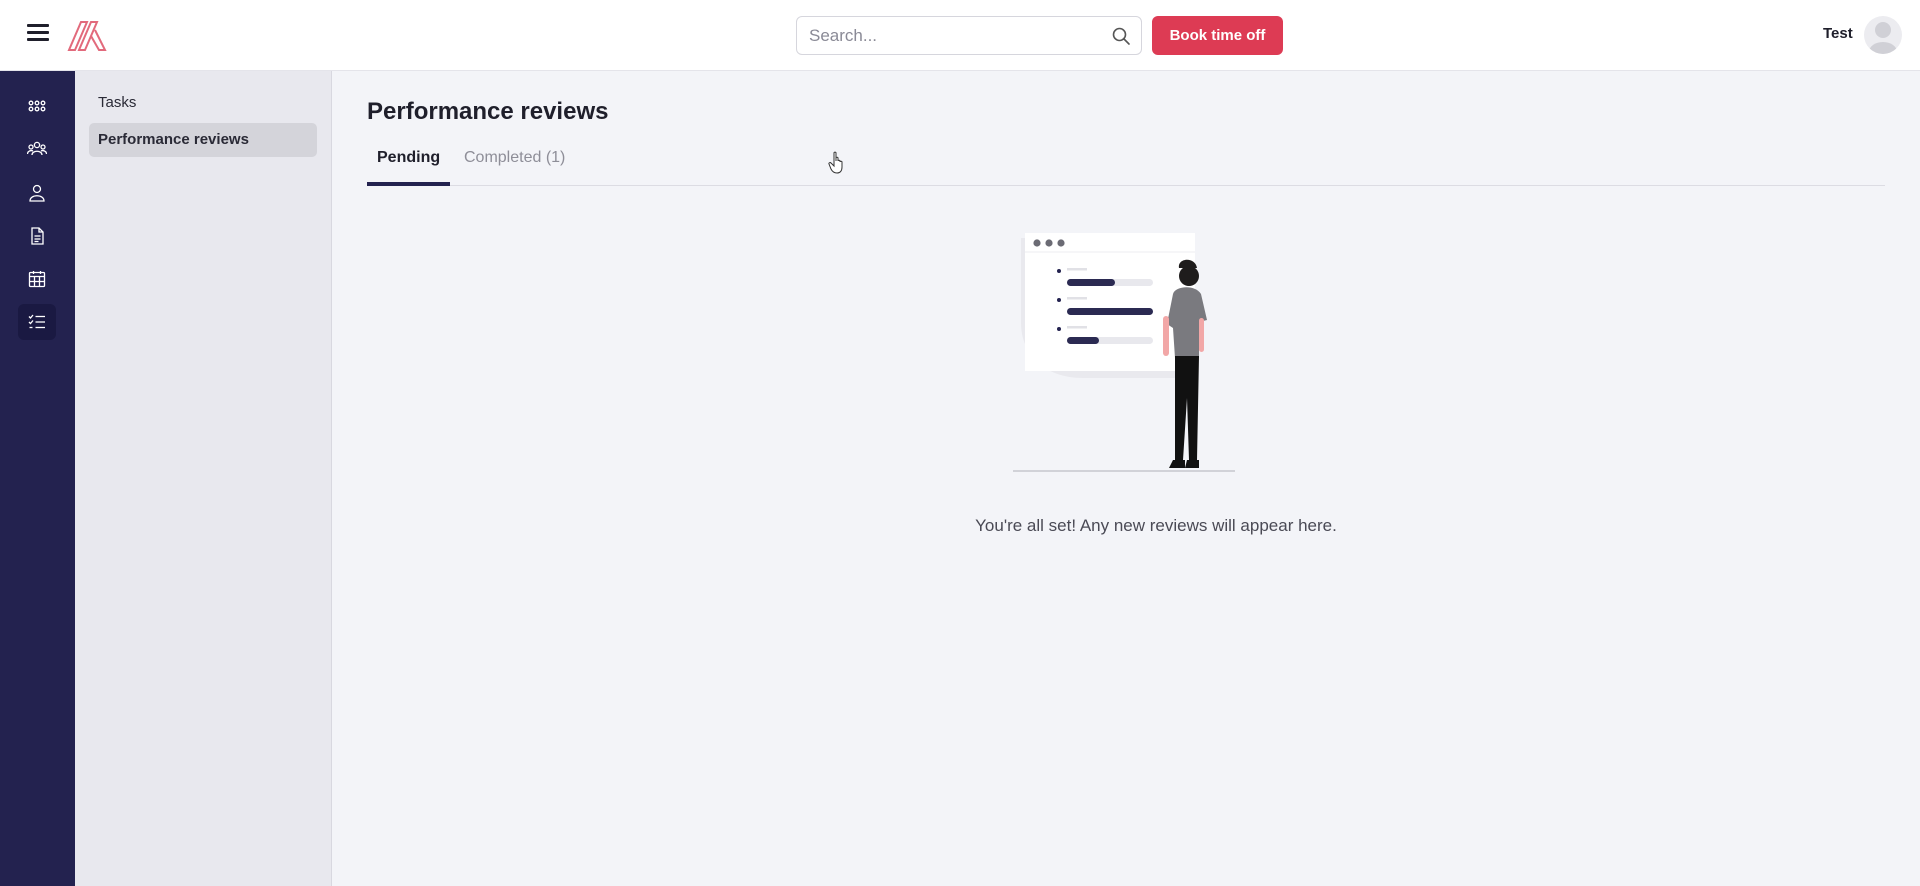  I want to click on icon-rail, so click(37, 478).